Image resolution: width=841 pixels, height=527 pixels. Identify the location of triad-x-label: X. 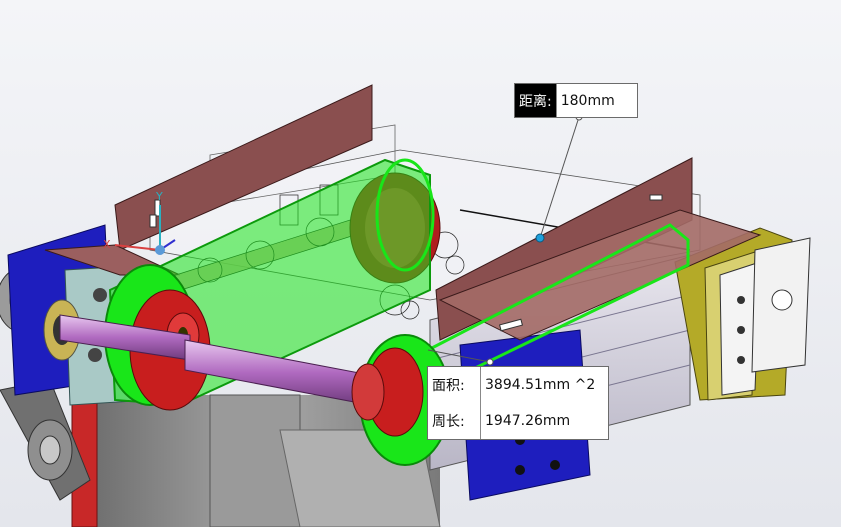
(107, 244).